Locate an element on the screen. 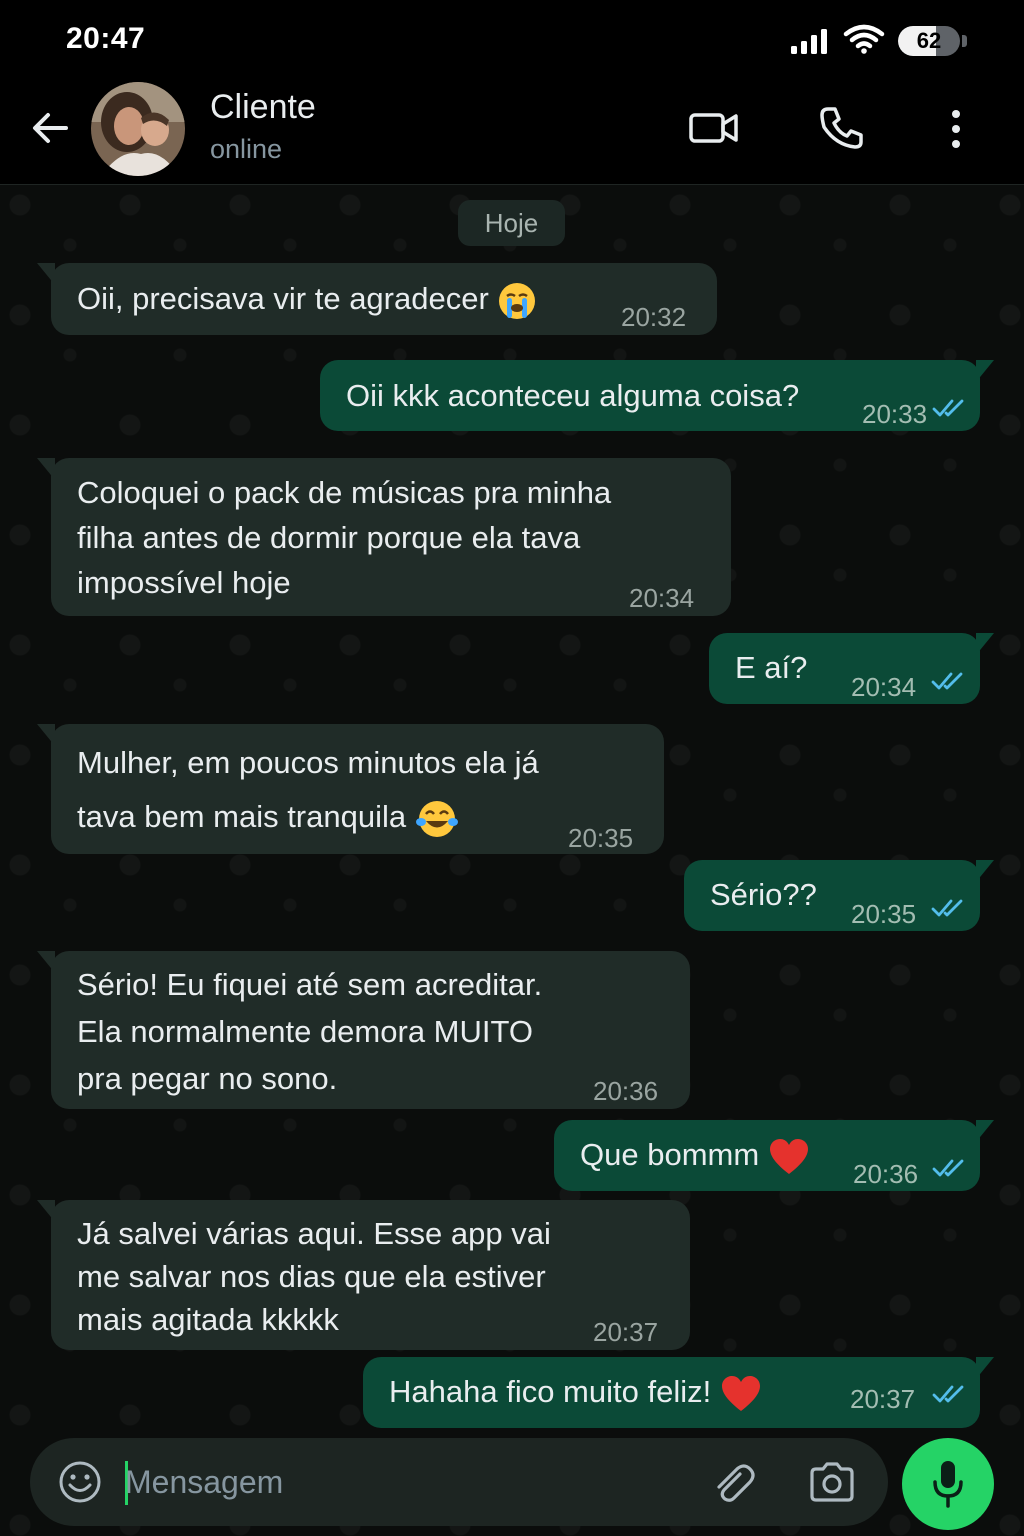 This screenshot has height=1536, width=1024. battery-level: 62 is located at coordinates (929, 40).